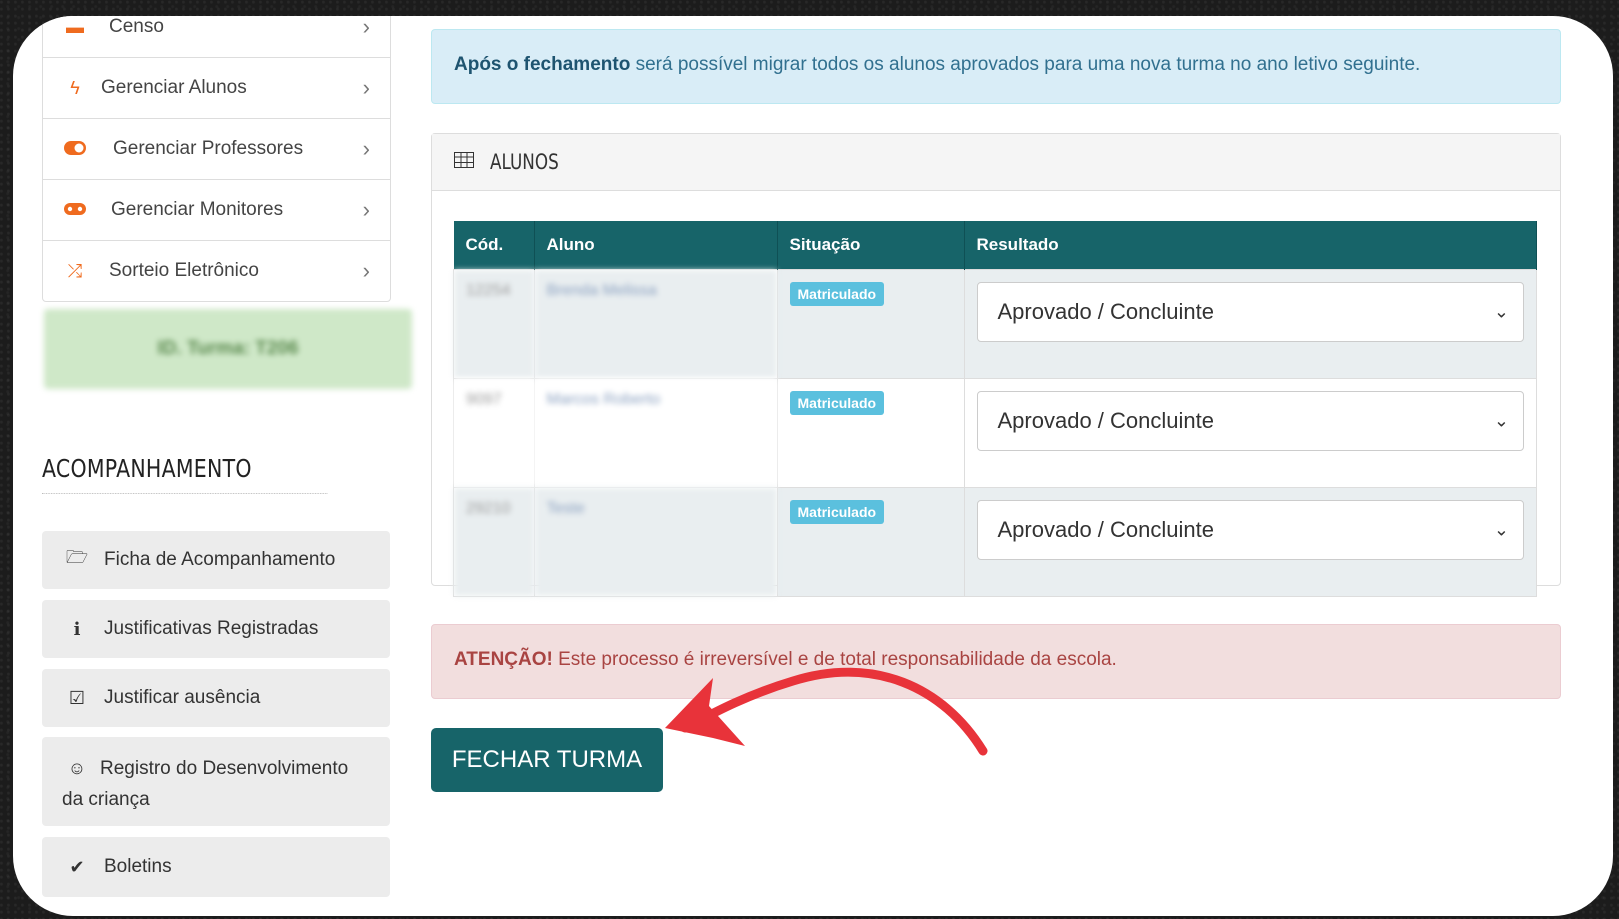 The image size is (1619, 919). Describe the element at coordinates (542, 64) in the screenshot. I see `info-alert-strong: Após o fechamento` at that location.